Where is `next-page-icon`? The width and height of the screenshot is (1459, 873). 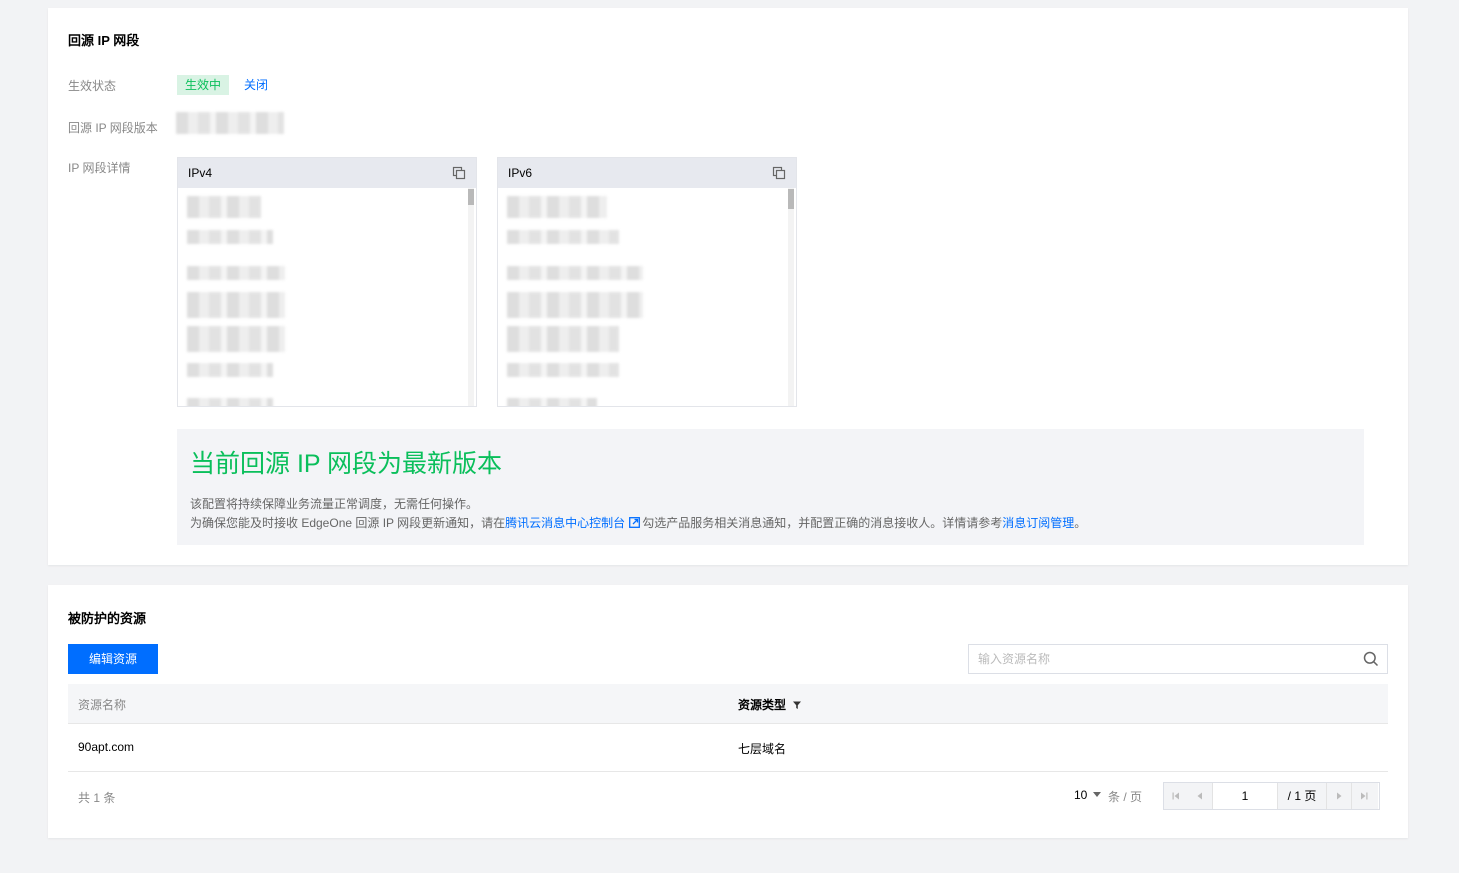 next-page-icon is located at coordinates (1339, 796).